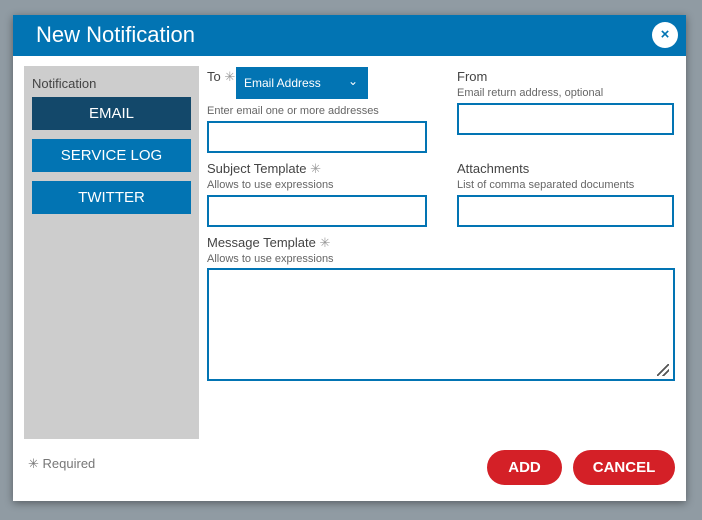 The width and height of the screenshot is (702, 520). Describe the element at coordinates (317, 137) in the screenshot. I see `to-input` at that location.